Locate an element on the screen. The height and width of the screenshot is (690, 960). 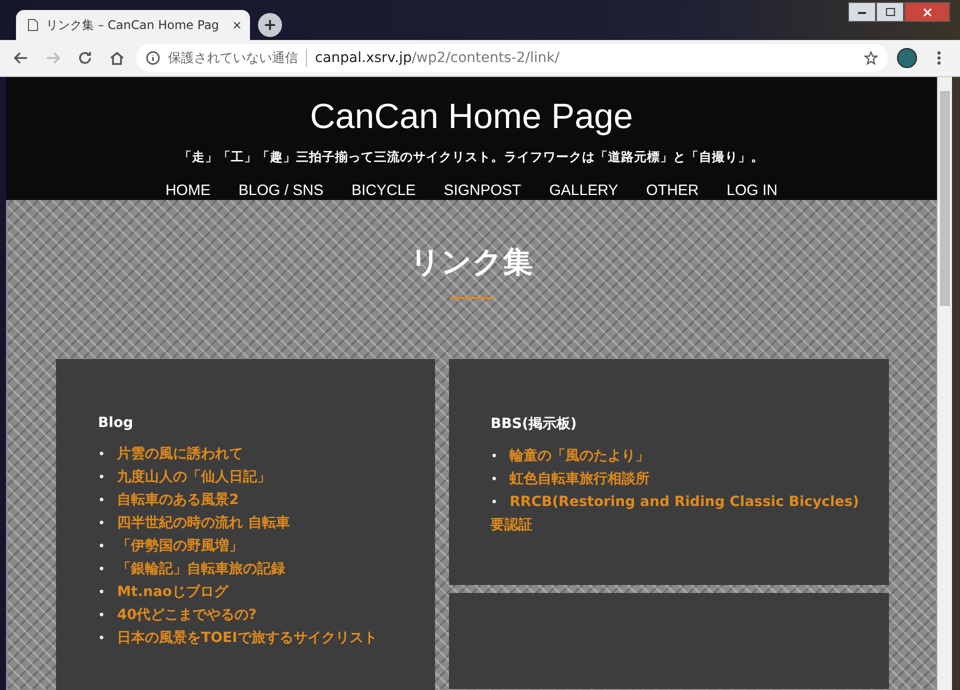
site-tagline: 「走」「工」「趣」三拍子揃って三流のサイクリスト。ライフワークは「道路元標」と「自撮り」。 is located at coordinates (471, 157).